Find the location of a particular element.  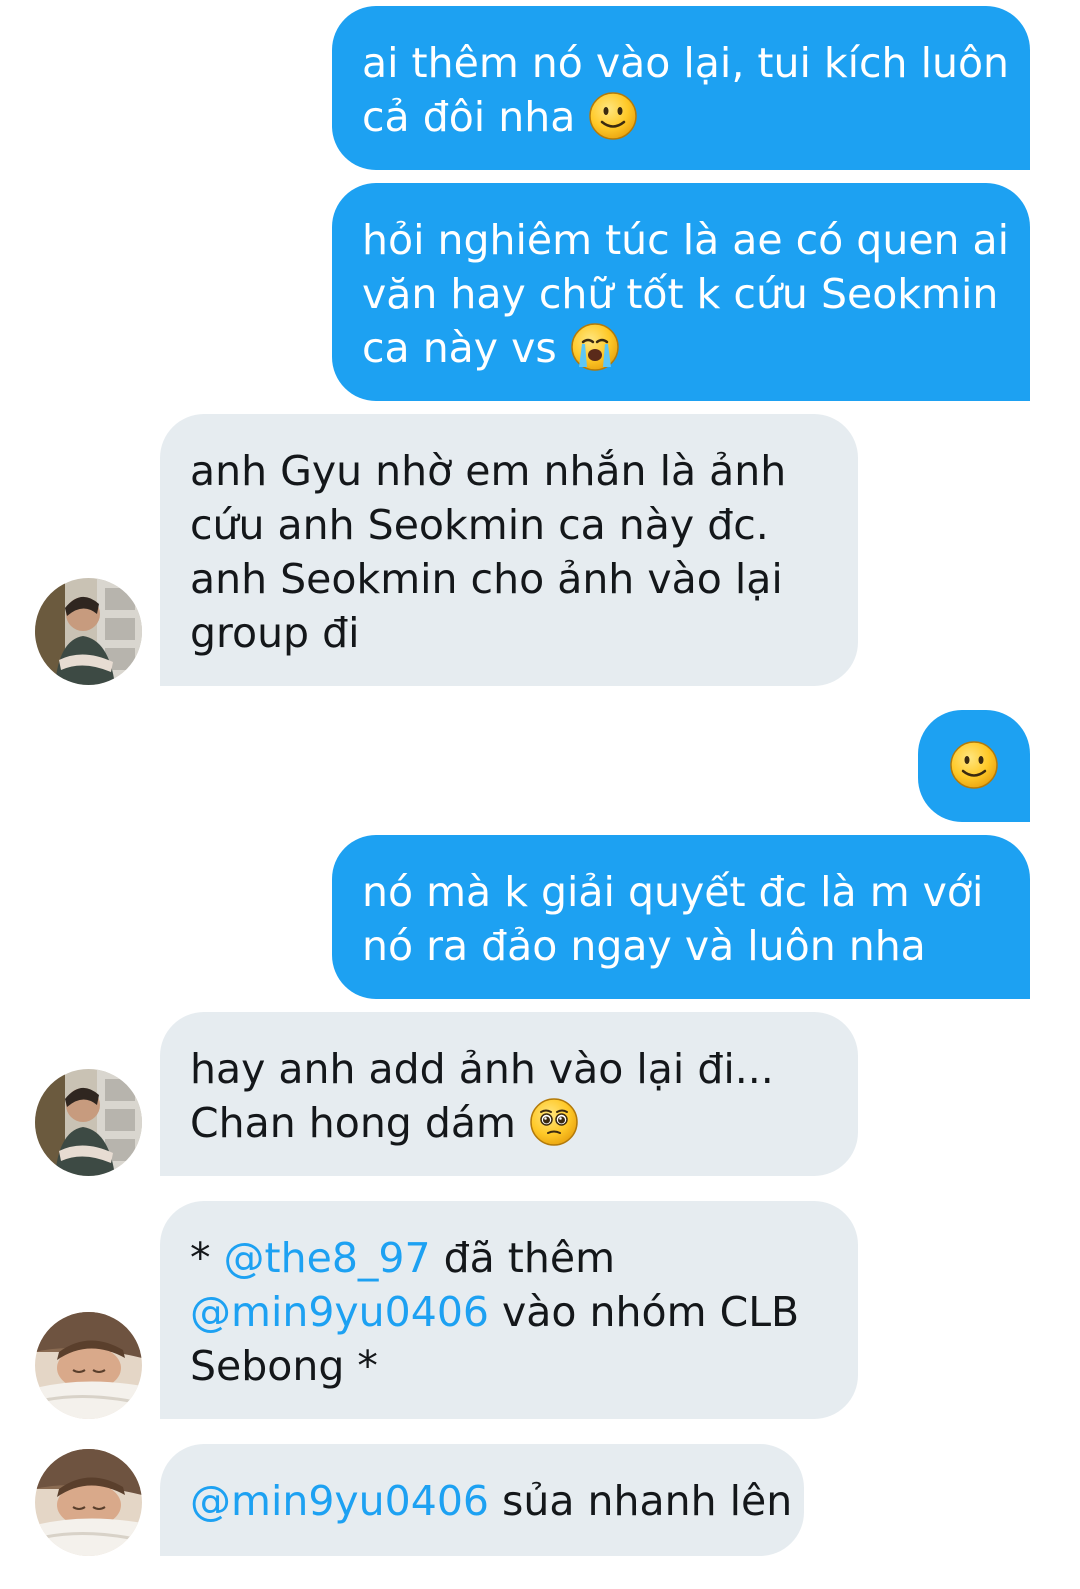

message-text-line: group đi is located at coordinates (275, 633).